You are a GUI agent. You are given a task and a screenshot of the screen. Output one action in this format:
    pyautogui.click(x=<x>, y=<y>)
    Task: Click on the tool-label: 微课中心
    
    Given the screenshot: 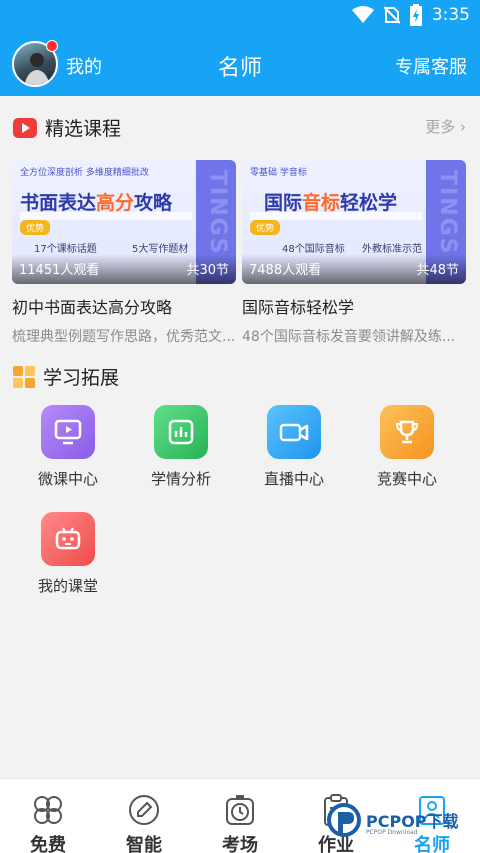 What is the action you would take?
    pyautogui.click(x=67, y=479)
    